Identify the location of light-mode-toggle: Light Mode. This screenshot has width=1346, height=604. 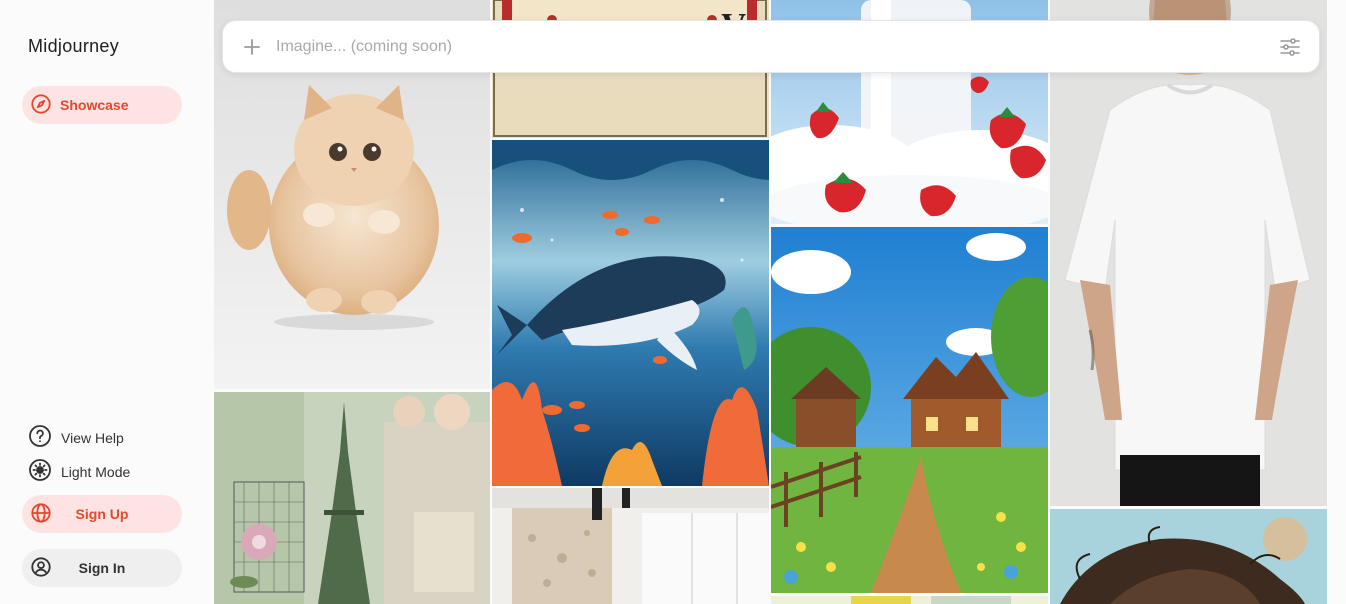
(79, 471).